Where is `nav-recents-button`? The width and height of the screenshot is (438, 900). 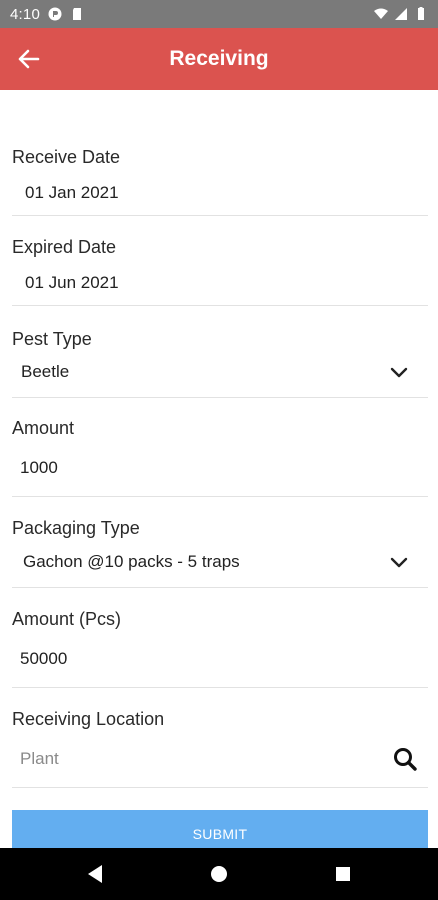
nav-recents-button is located at coordinates (343, 874).